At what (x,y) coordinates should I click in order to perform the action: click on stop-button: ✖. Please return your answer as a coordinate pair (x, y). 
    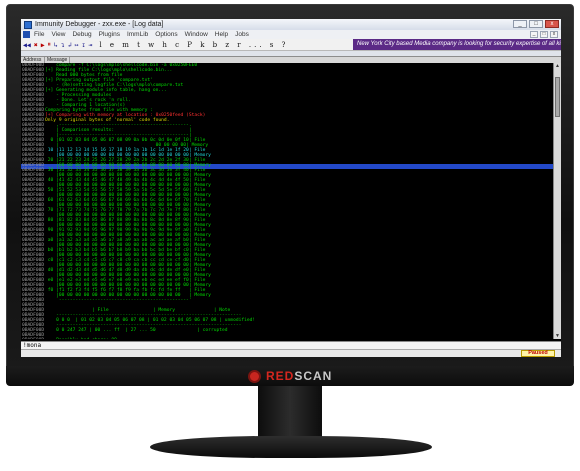
    Looking at the image, I should click on (36, 45).